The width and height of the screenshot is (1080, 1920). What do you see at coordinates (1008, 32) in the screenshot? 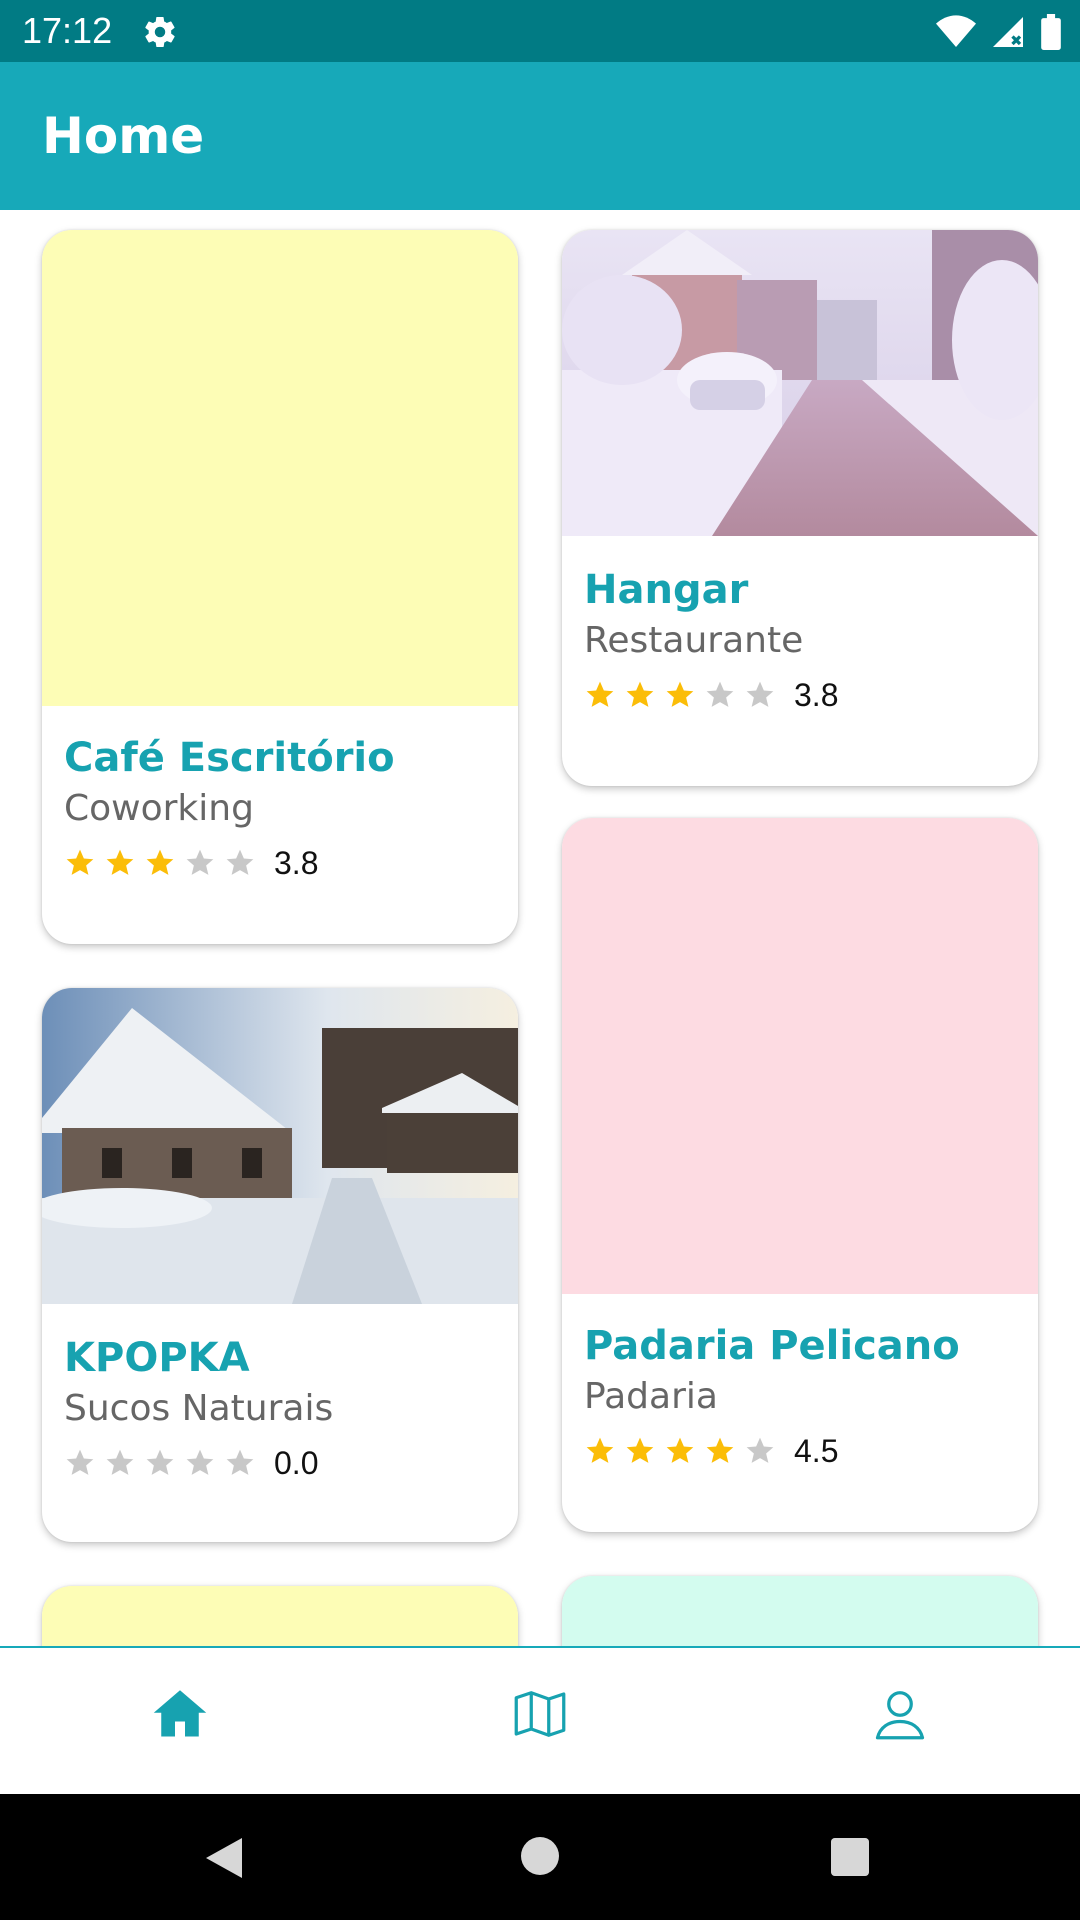
I see `signal-icon` at bounding box center [1008, 32].